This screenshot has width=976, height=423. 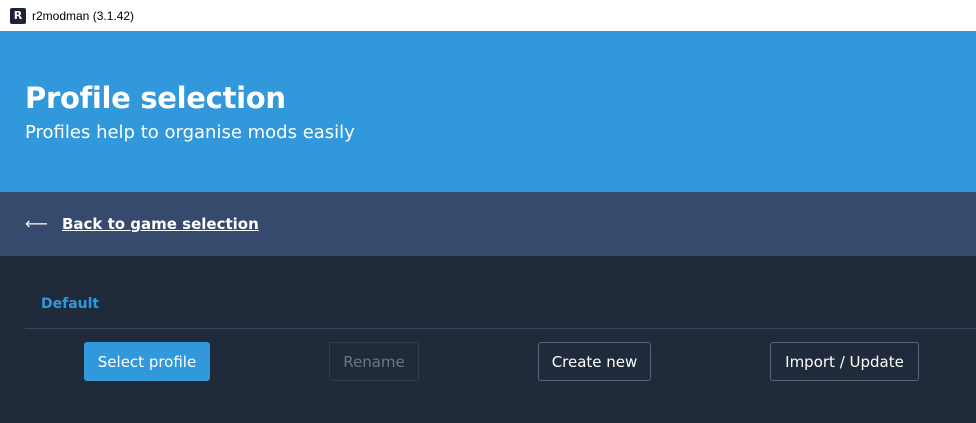 What do you see at coordinates (147, 361) in the screenshot?
I see `select-profile-button: Select profile` at bounding box center [147, 361].